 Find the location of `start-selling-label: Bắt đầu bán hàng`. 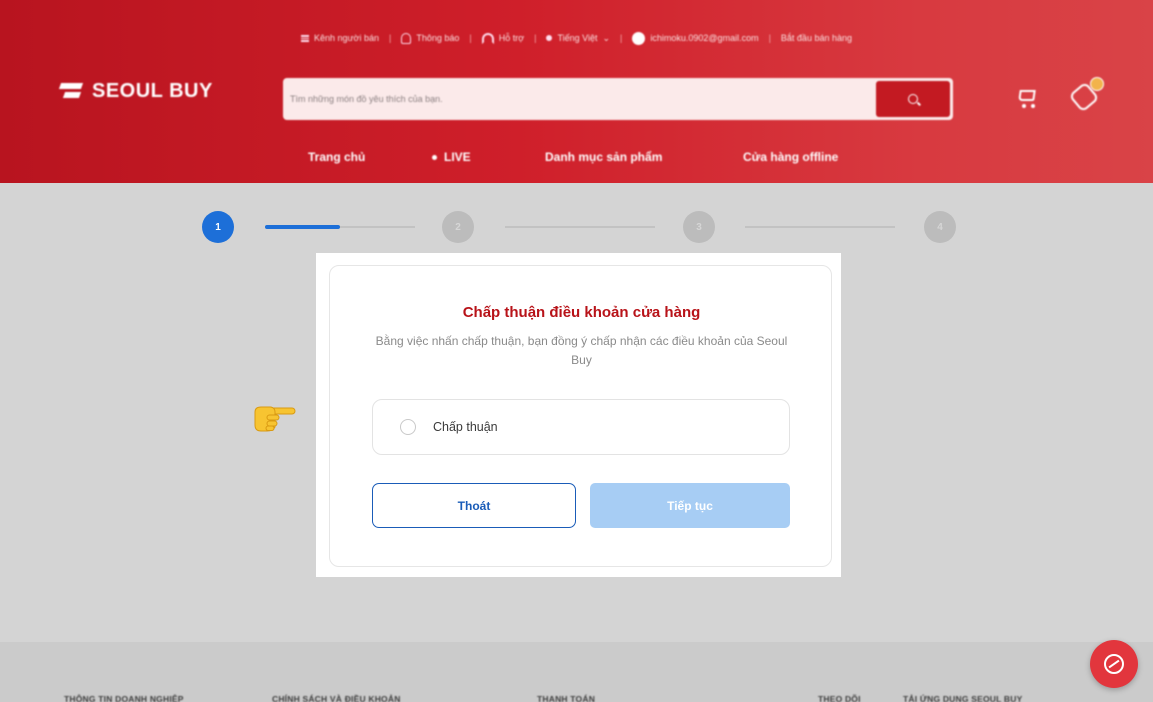

start-selling-label: Bắt đầu bán hàng is located at coordinates (816, 38).